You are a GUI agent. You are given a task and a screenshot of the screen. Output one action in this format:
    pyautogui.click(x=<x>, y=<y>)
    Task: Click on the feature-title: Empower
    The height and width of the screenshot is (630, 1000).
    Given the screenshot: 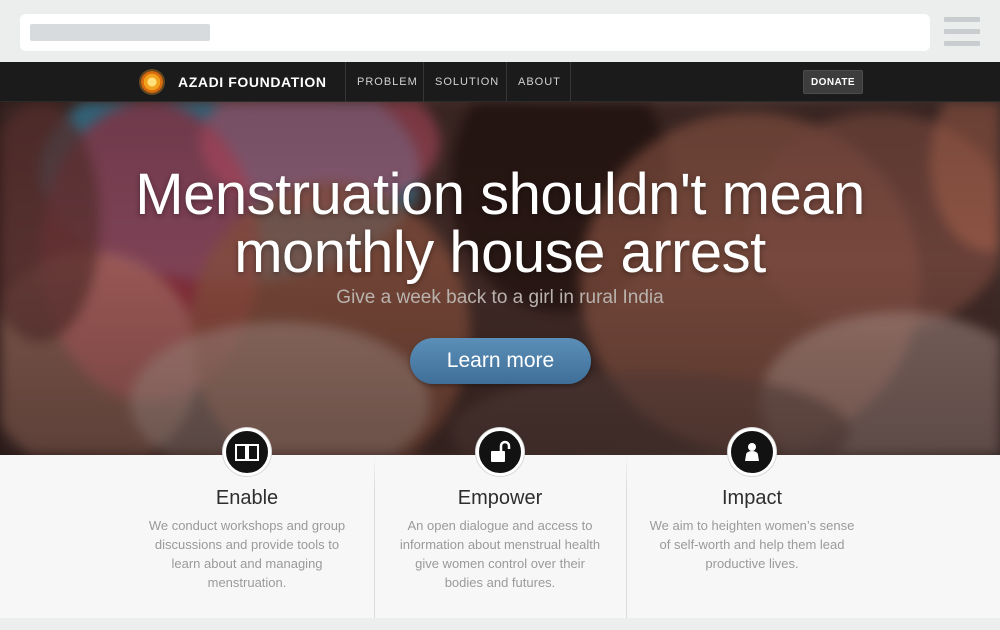 What is the action you would take?
    pyautogui.click(x=500, y=498)
    